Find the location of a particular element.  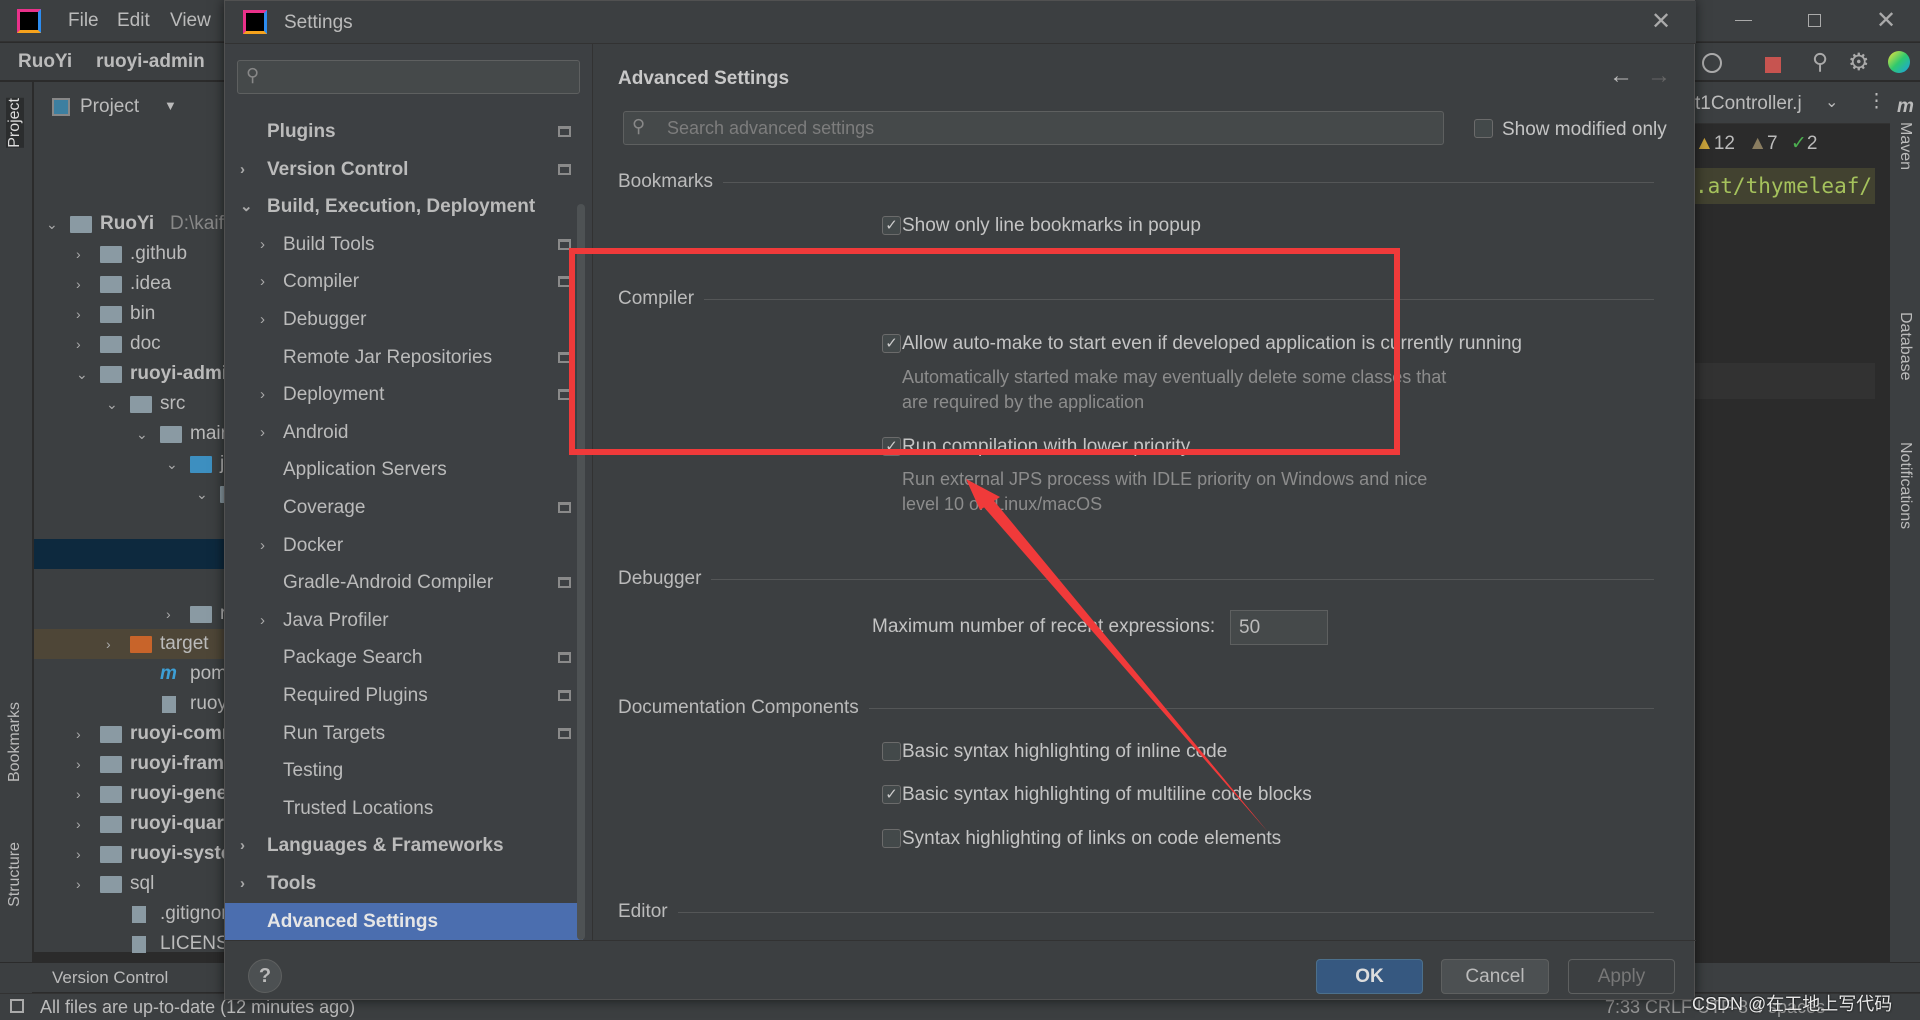

arrow-shaft is located at coordinates (1121, 661).